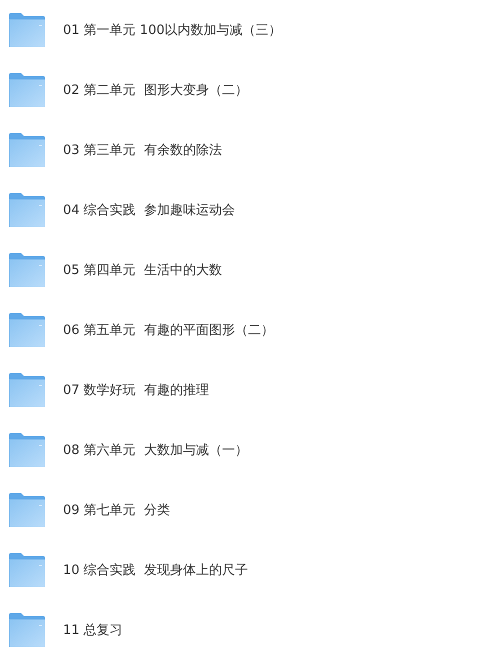 The width and height of the screenshot is (500, 662). What do you see at coordinates (155, 570) in the screenshot?
I see `folder-name: 10 综合实践 发现身体上的尺子` at bounding box center [155, 570].